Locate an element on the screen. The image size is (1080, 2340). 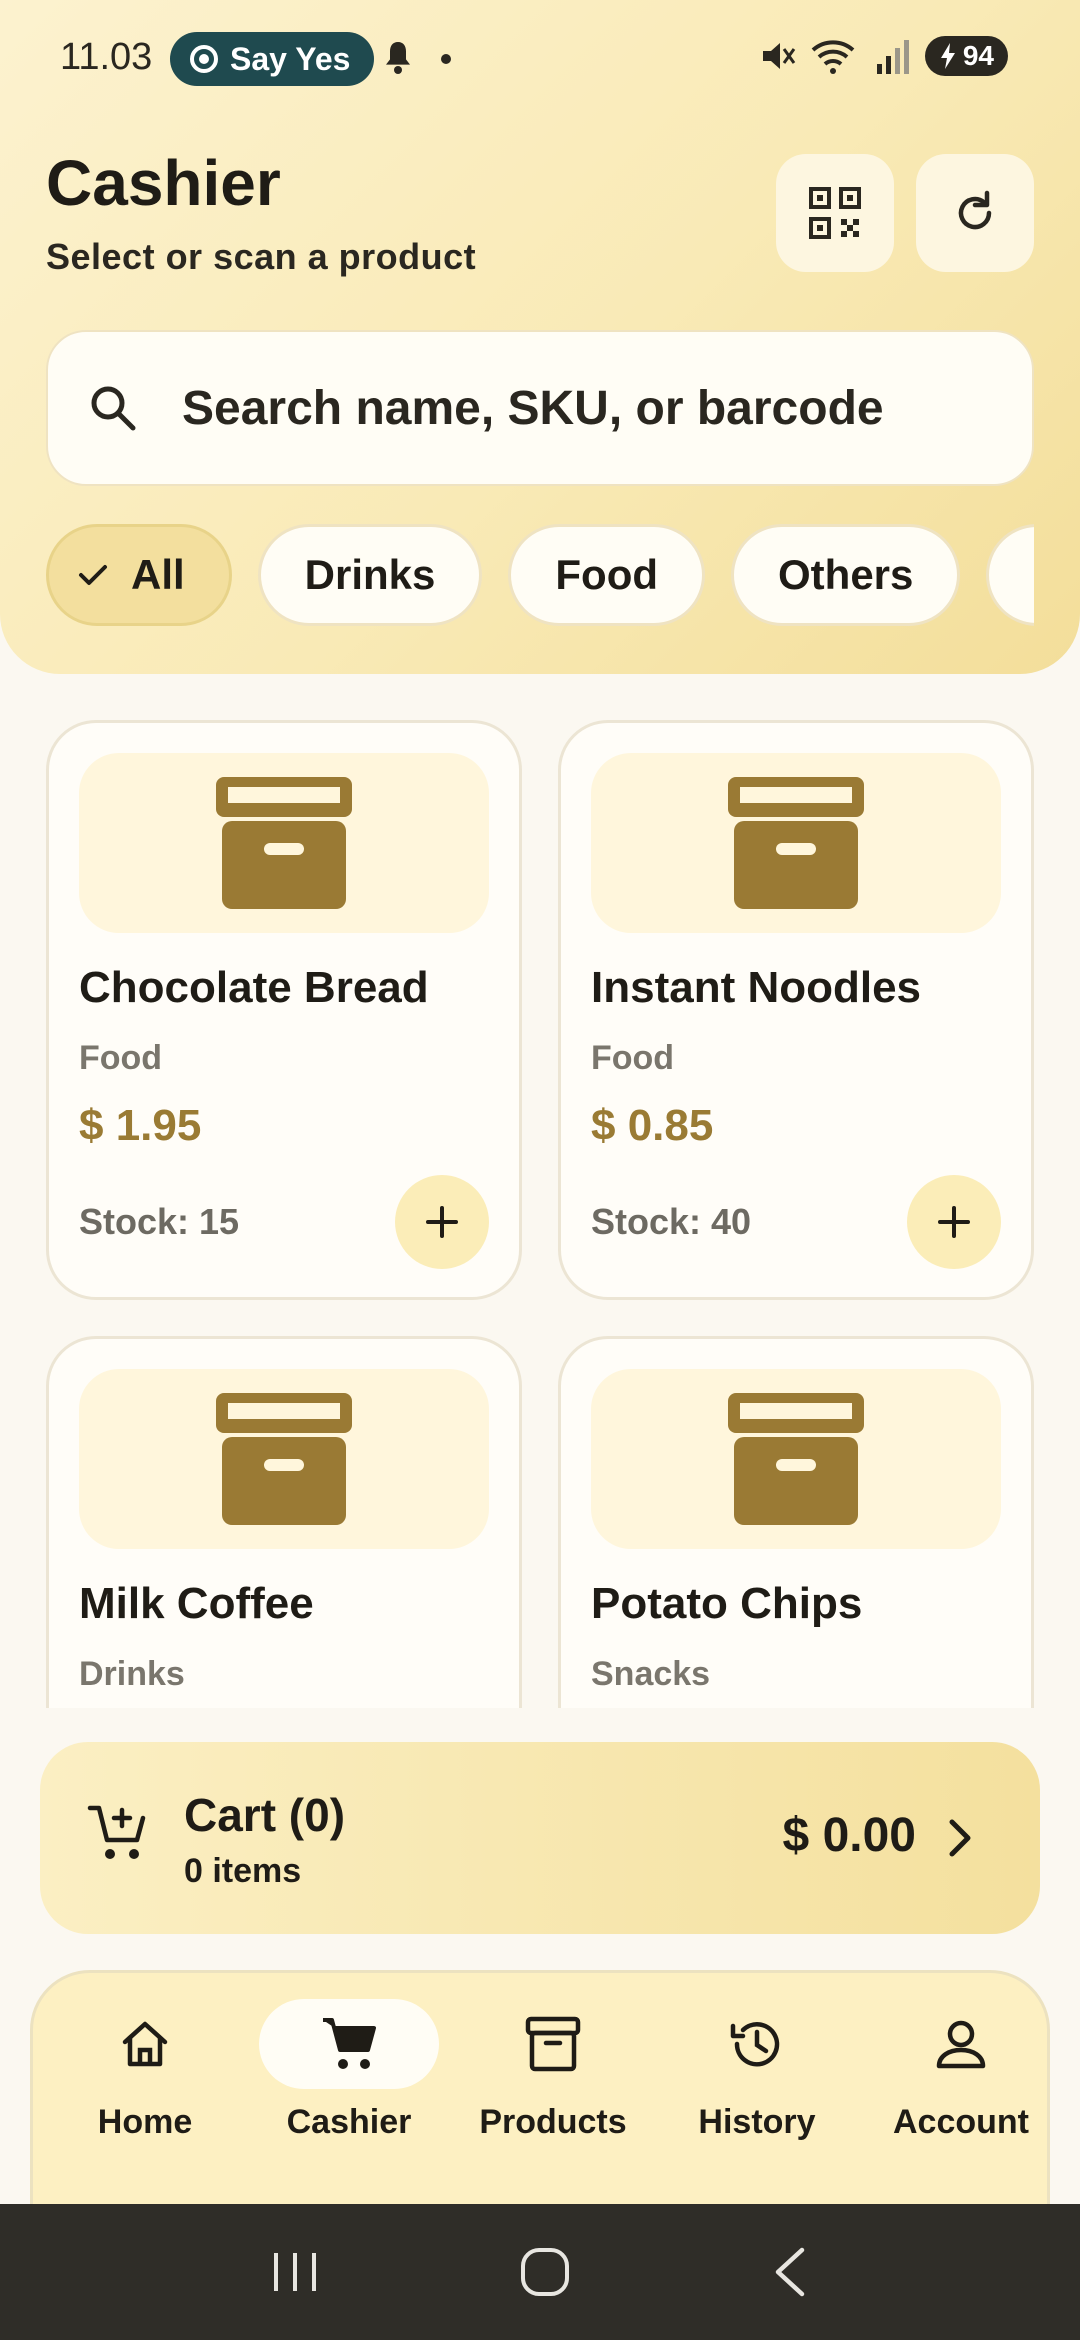
person-icon is located at coordinates (961, 2044).